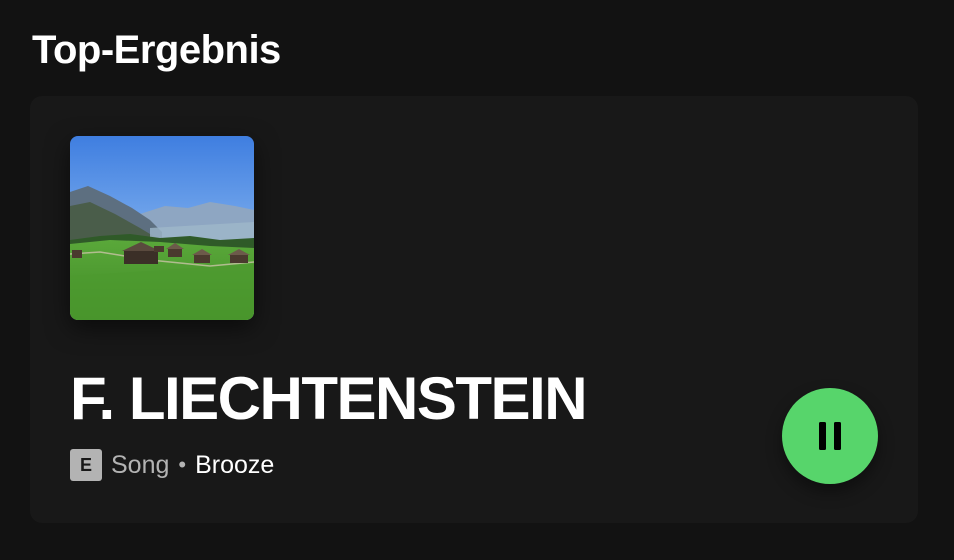  What do you see at coordinates (86, 465) in the screenshot?
I see `explicit-badge: E` at bounding box center [86, 465].